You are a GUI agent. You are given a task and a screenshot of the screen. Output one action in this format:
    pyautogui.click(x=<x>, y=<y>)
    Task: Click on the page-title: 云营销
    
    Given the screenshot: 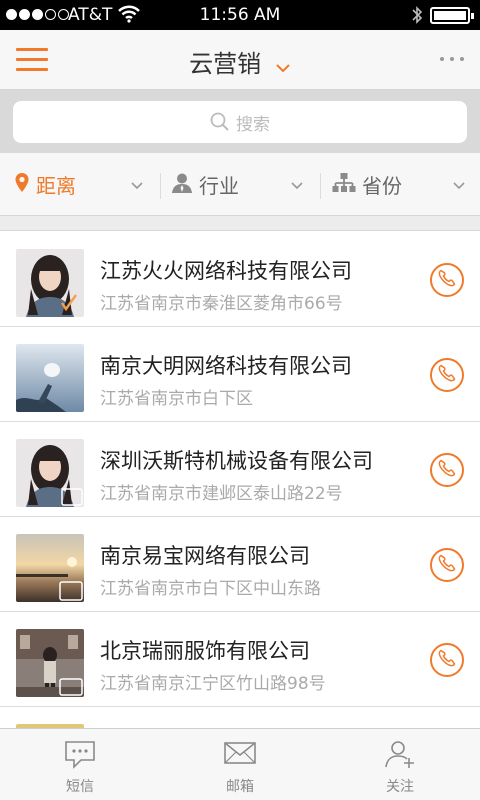 What is the action you would take?
    pyautogui.click(x=240, y=61)
    